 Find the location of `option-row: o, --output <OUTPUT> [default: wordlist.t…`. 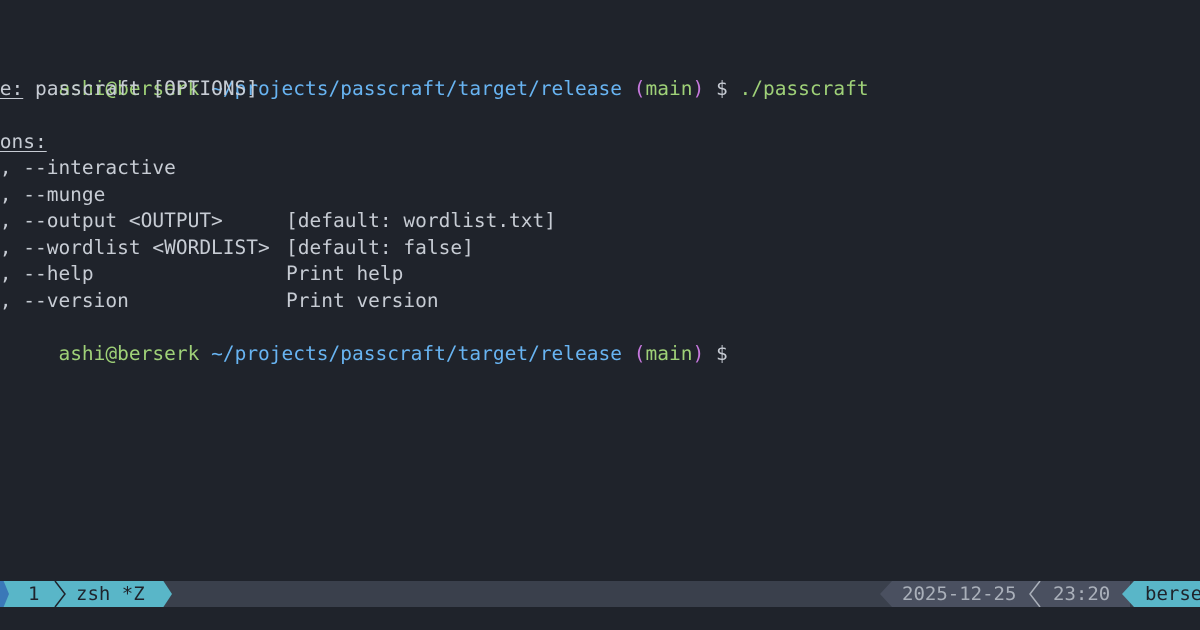

option-row: o, --output <OUTPUT> [default: wordlist.t… is located at coordinates (600, 221).